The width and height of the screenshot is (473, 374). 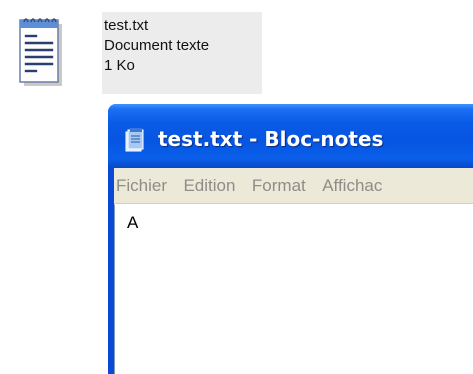 I want to click on menu-bar: Fichier Edition Format Affichac, so click(x=293, y=186).